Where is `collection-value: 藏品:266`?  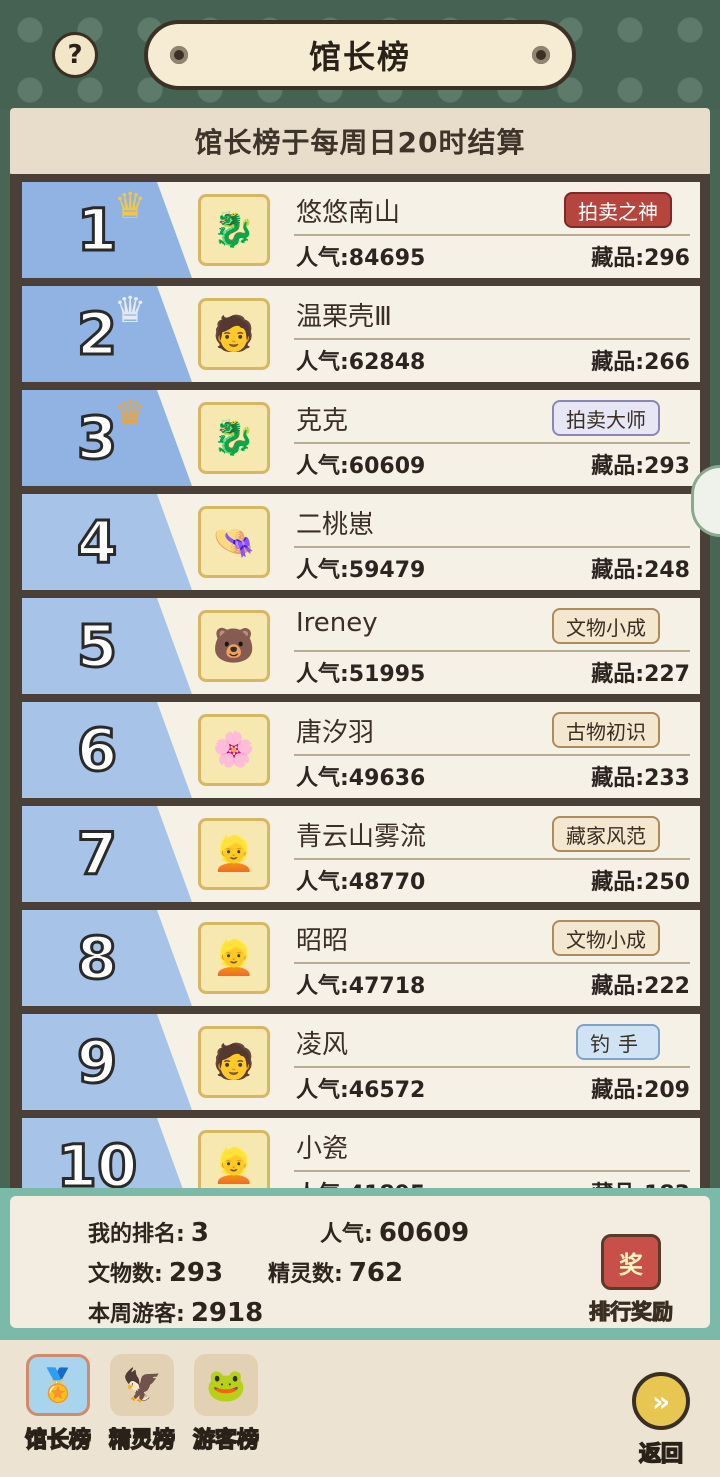 collection-value: 藏品:266 is located at coordinates (640, 362).